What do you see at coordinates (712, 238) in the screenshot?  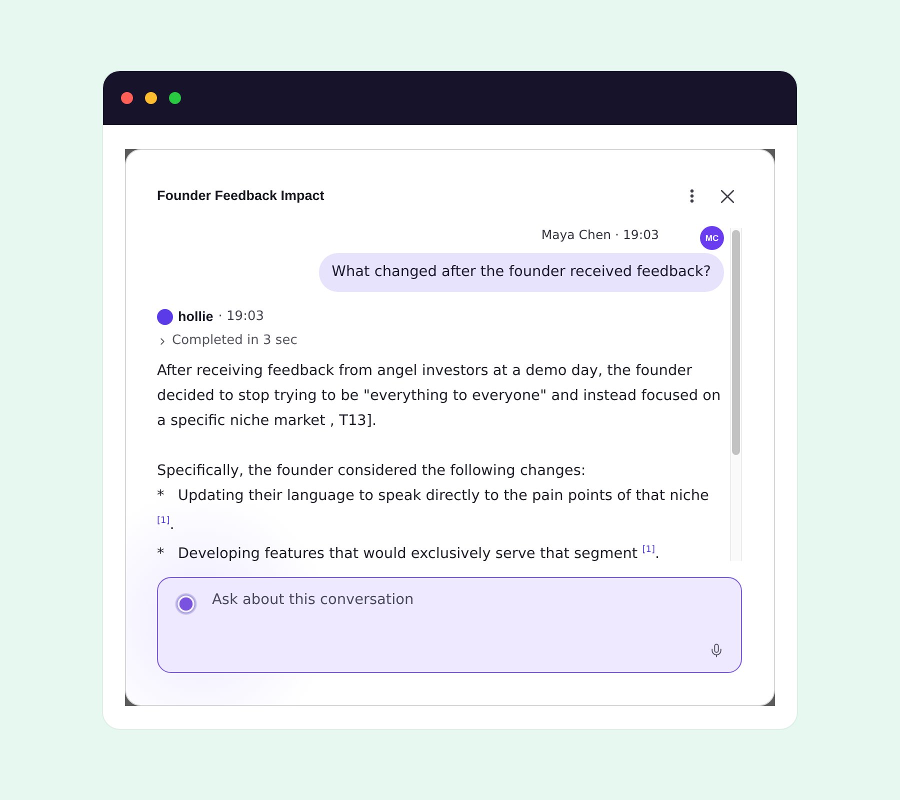 I see `user-avatar: MC` at bounding box center [712, 238].